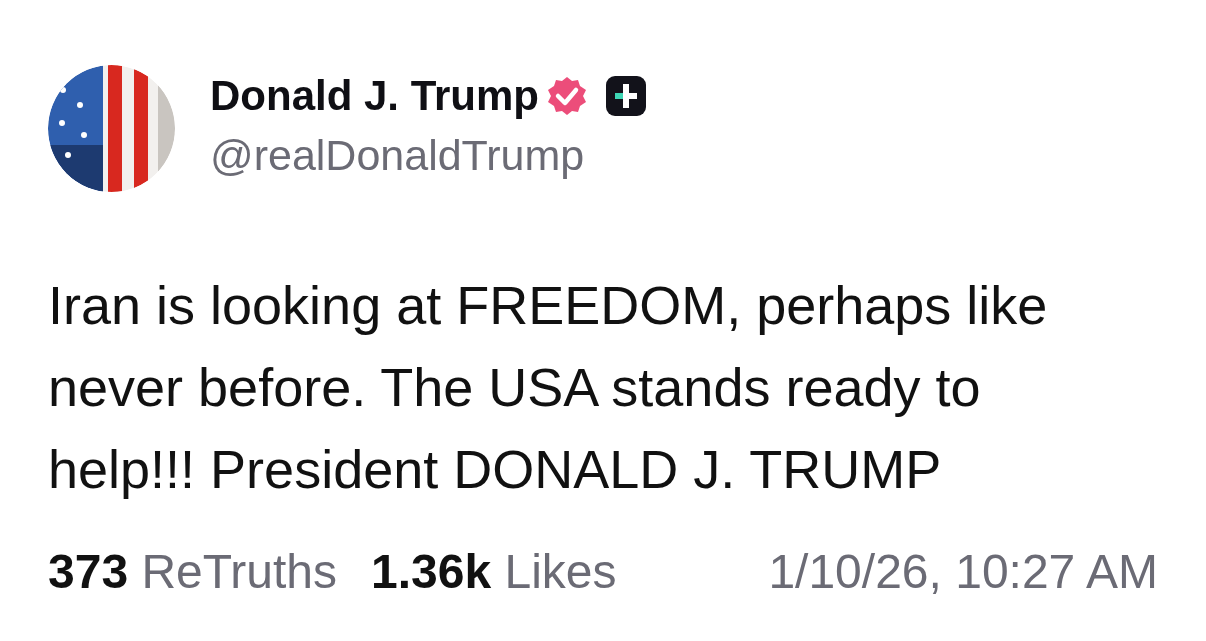 This screenshot has width=1206, height=641. Describe the element at coordinates (398, 155) in the screenshot. I see `author-handle: @realDonaldTrump` at that location.